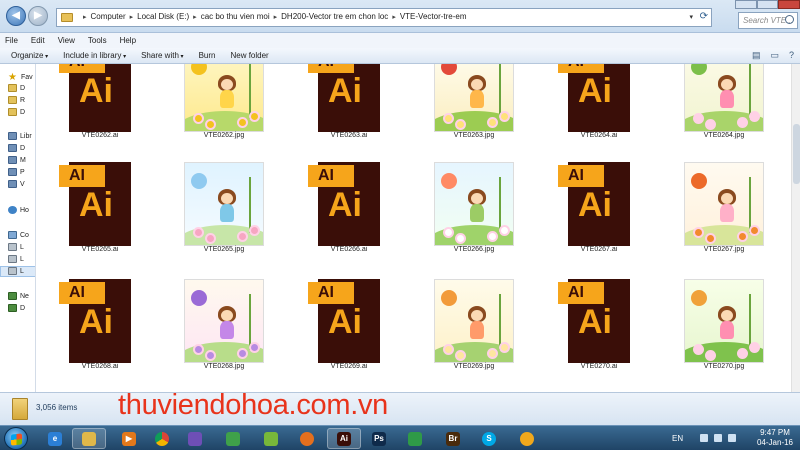 The height and width of the screenshot is (450, 800). Describe the element at coordinates (162, 55) in the screenshot. I see `share-with-button: Share with` at that location.